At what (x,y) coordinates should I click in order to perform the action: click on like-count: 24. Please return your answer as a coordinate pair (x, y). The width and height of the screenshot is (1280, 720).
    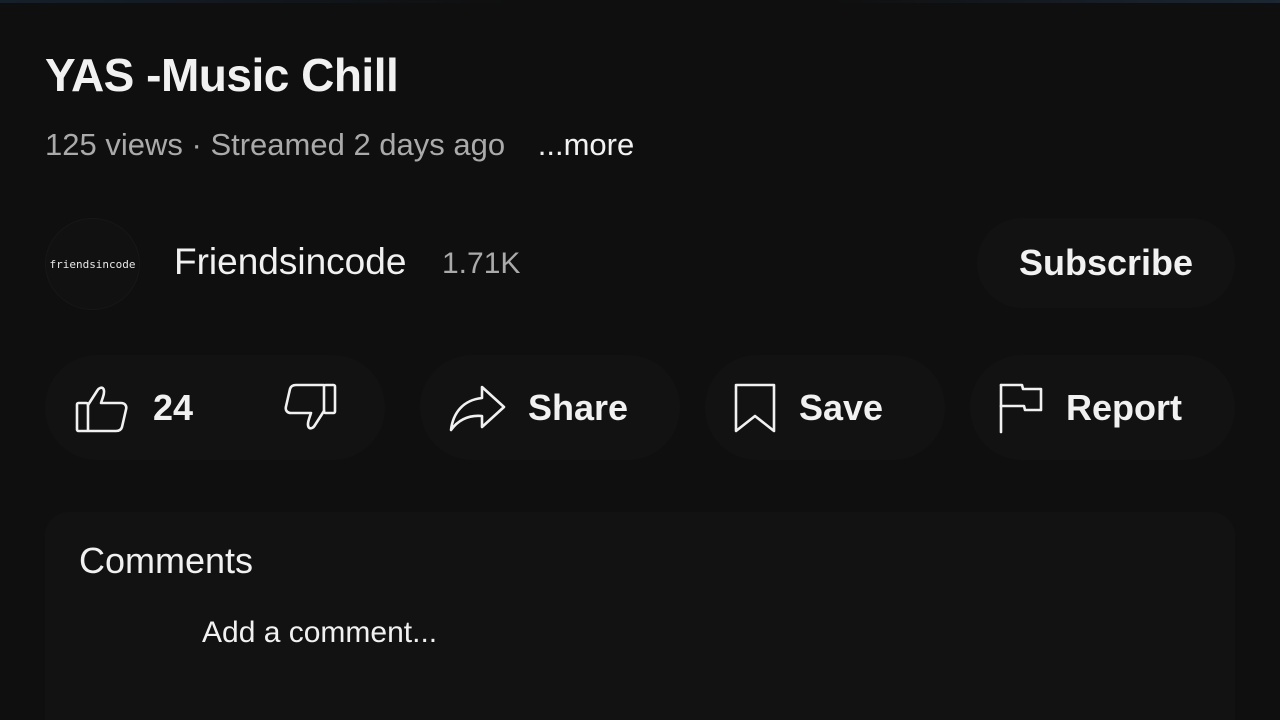
    Looking at the image, I should click on (173, 407).